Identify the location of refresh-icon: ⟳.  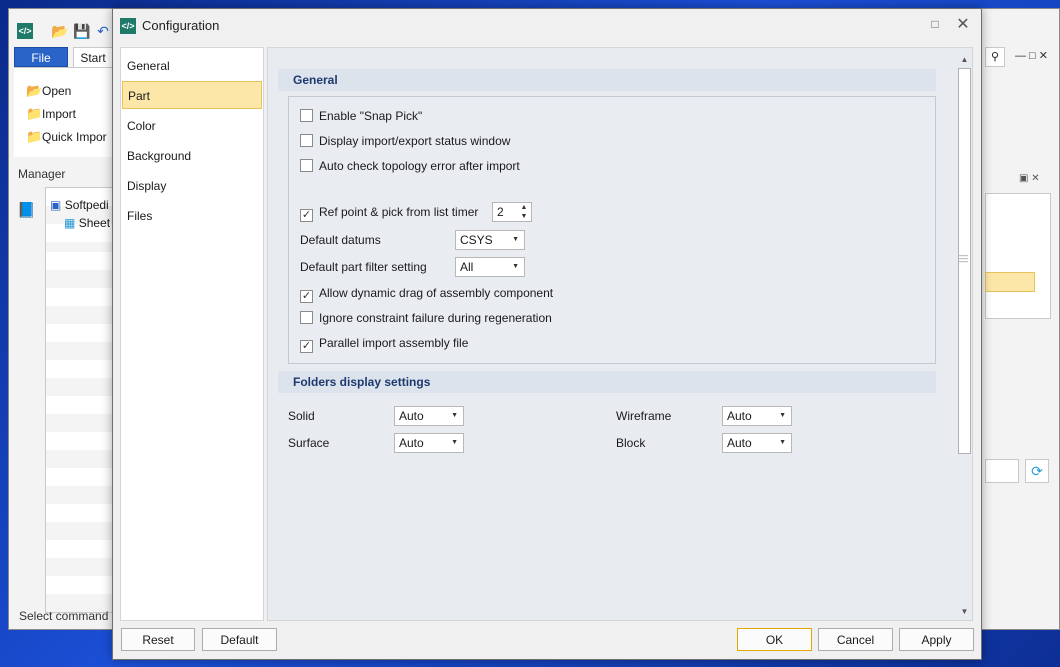
(1037, 471).